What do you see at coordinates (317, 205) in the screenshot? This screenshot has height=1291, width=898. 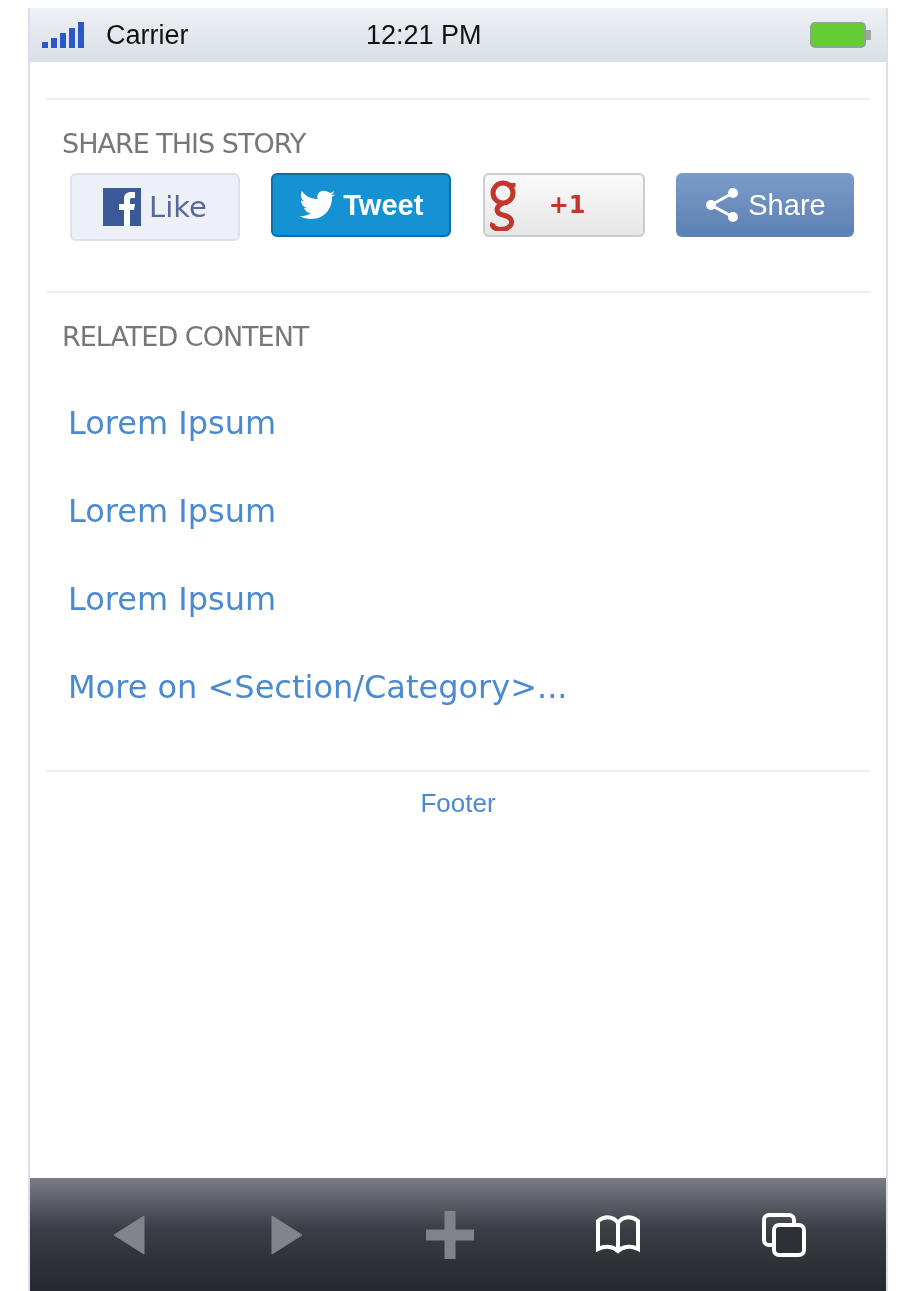 I see `bird-icon` at bounding box center [317, 205].